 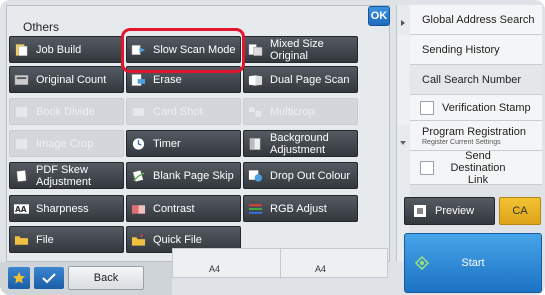 What do you see at coordinates (486, 107) in the screenshot?
I see `verification-stamp-label: Verification Stamp` at bounding box center [486, 107].